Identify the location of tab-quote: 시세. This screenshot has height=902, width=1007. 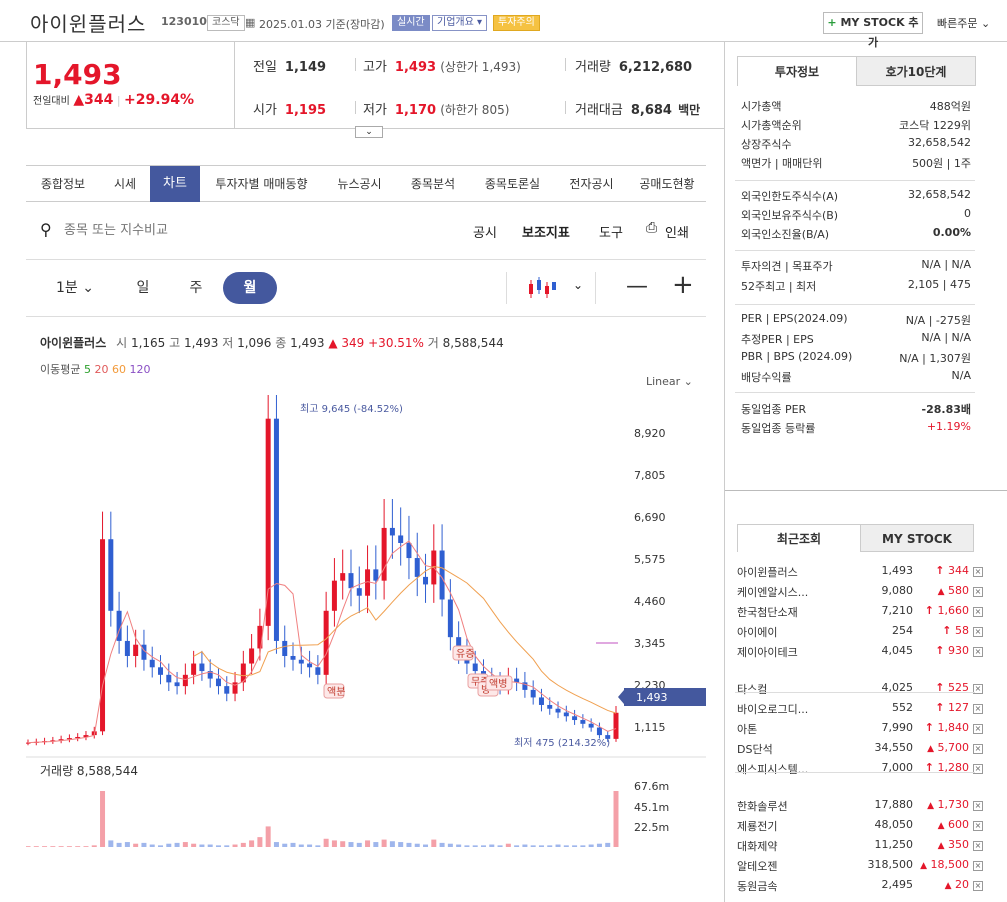
(125, 184).